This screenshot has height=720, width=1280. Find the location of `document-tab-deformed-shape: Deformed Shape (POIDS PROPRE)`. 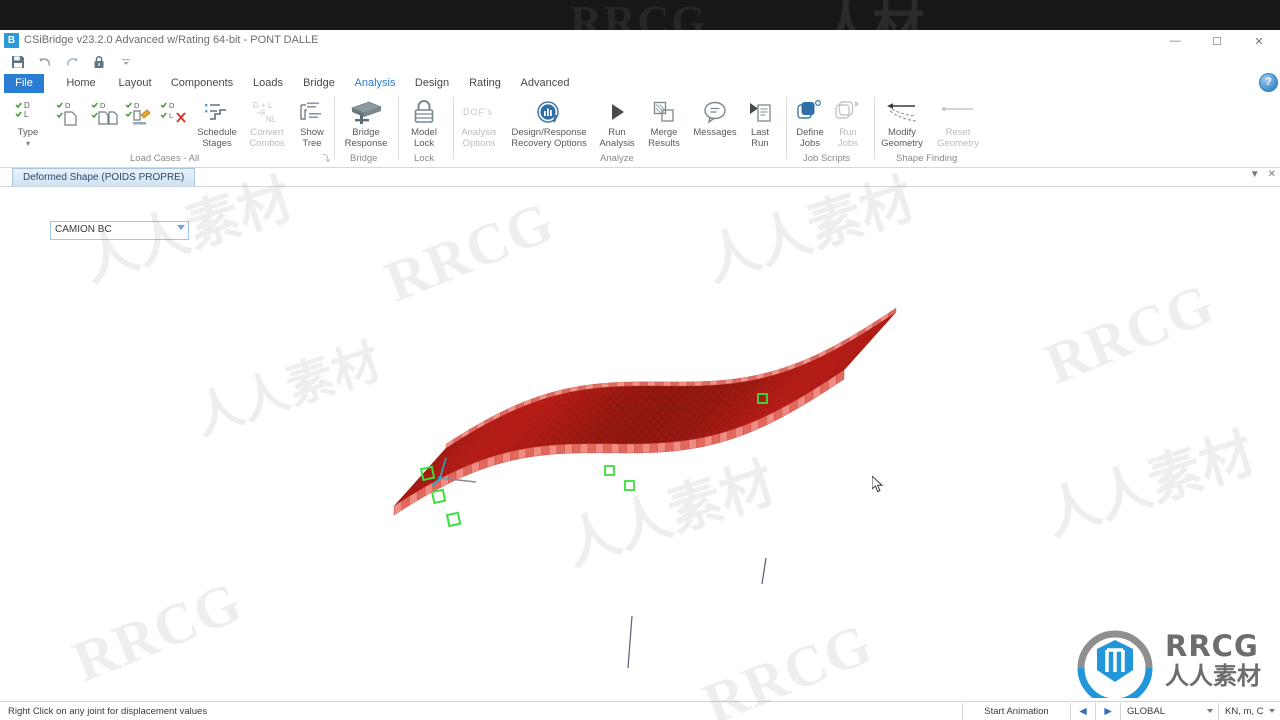

document-tab-deformed-shape: Deformed Shape (POIDS PROPRE) is located at coordinates (104, 177).